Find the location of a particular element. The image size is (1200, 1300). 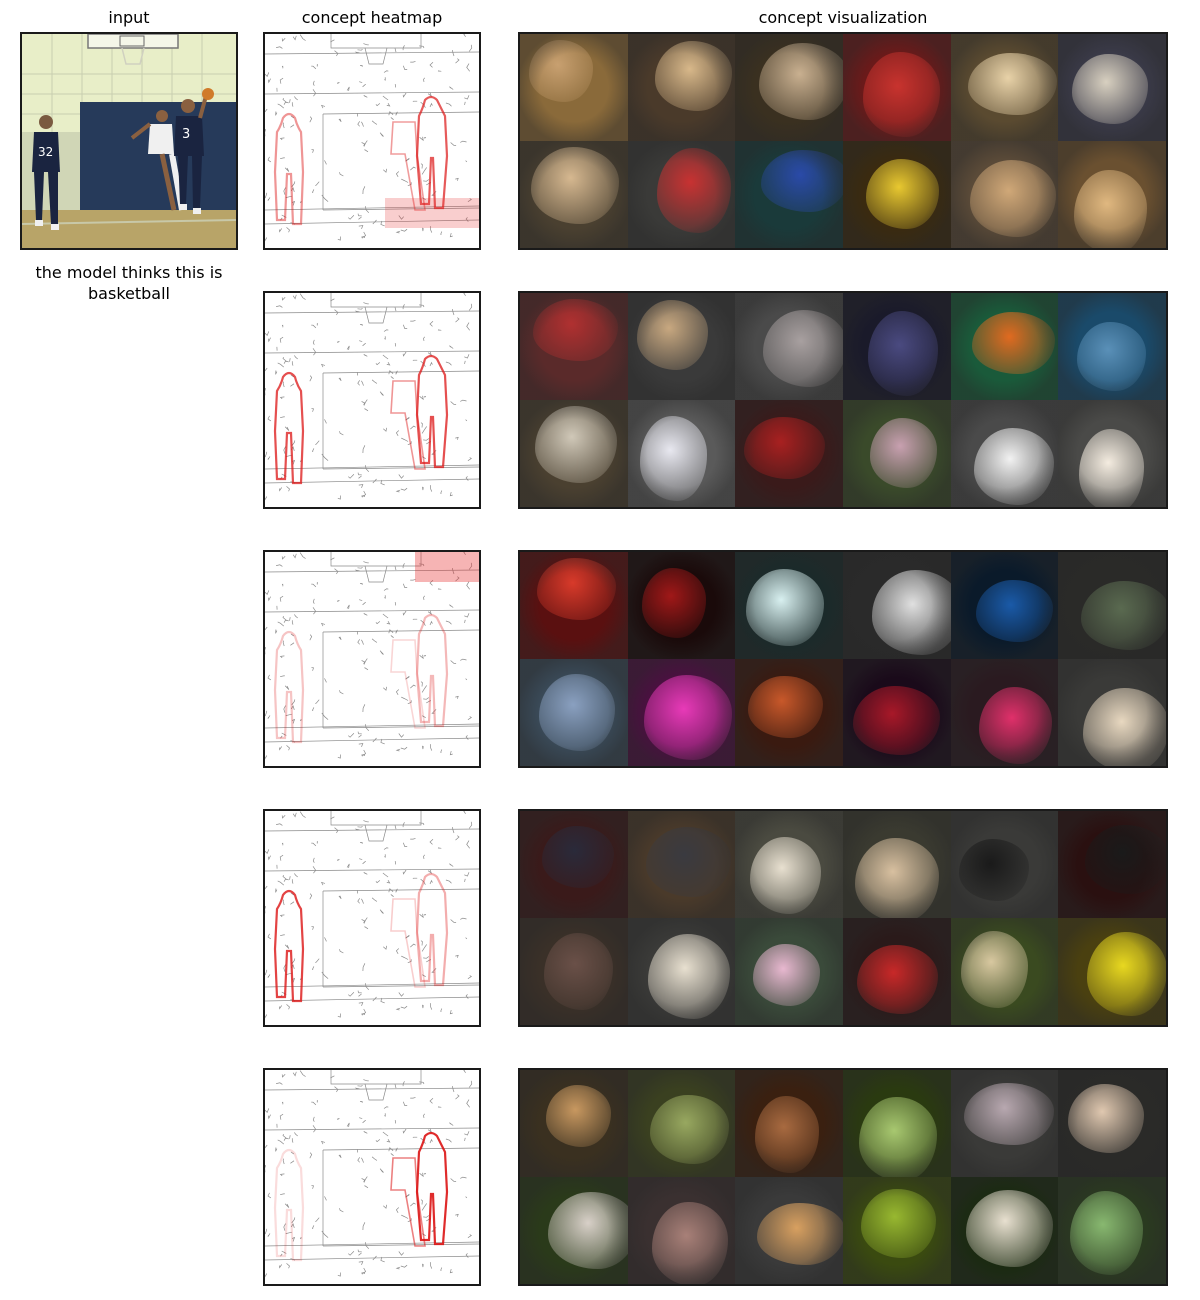

input-jersey-32: 32 is located at coordinates (45, 152).